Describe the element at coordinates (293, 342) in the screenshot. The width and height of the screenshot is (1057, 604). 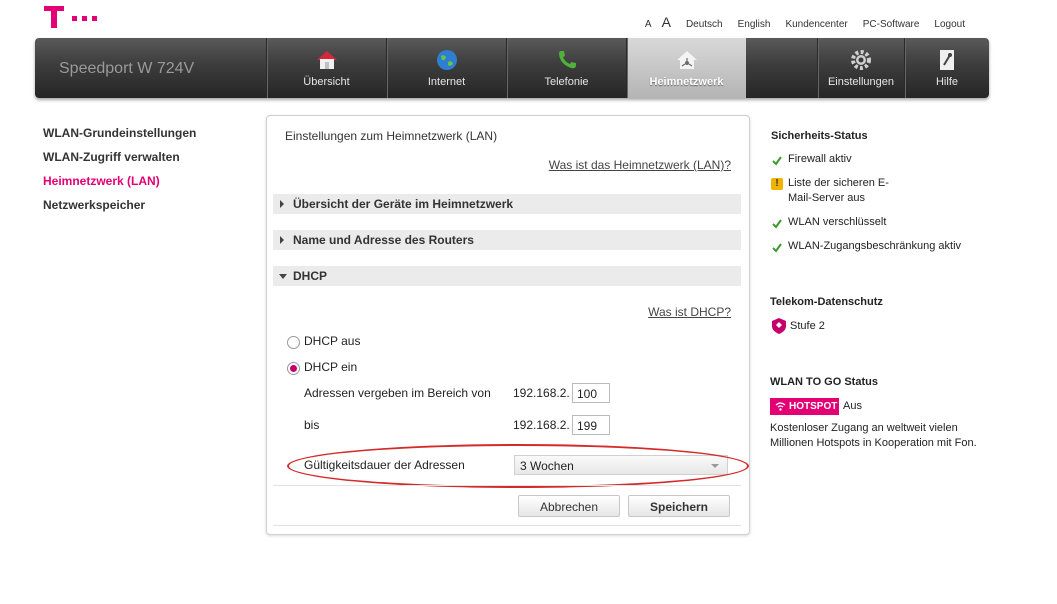
I see `dhcp-off-radio` at that location.